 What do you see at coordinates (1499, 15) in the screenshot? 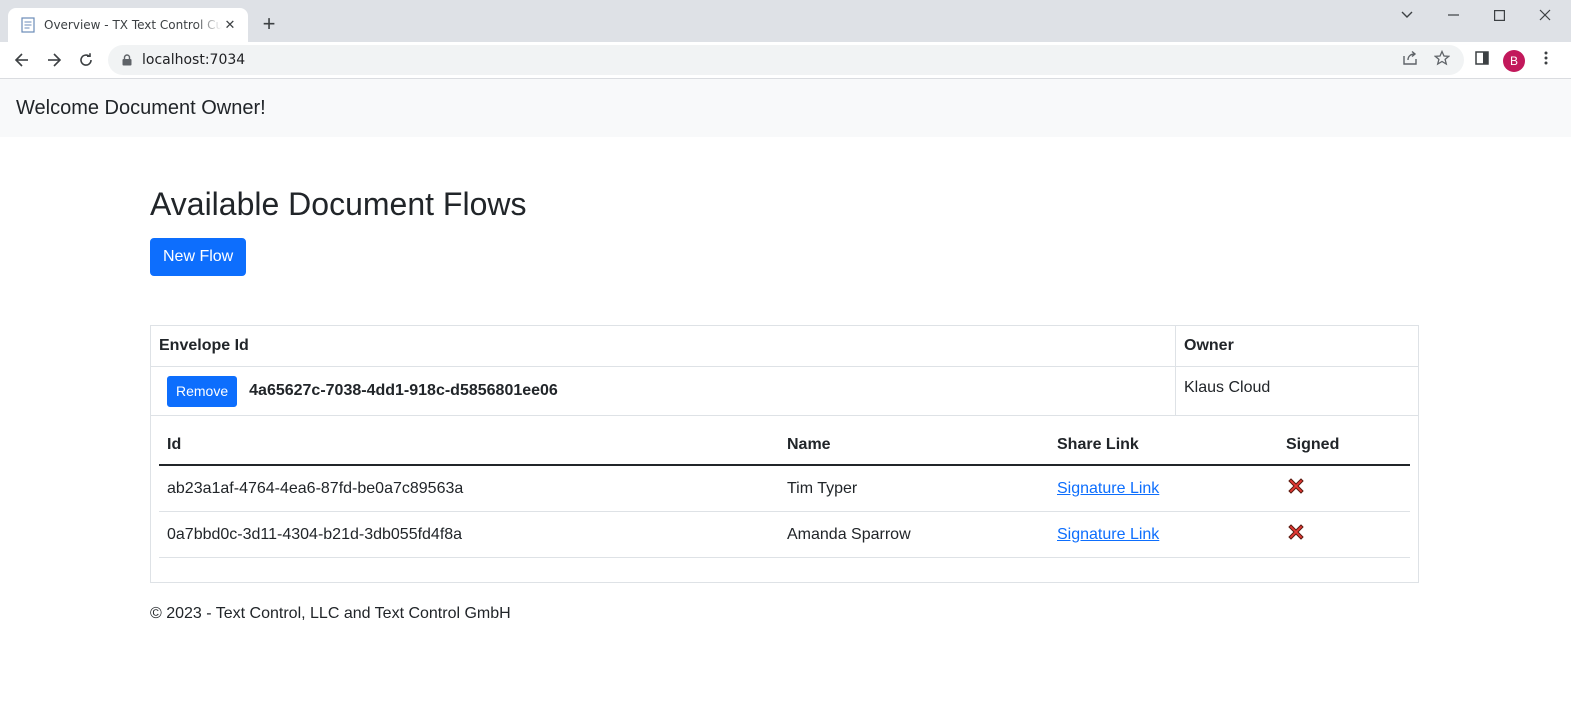
I see `maximize-button` at bounding box center [1499, 15].